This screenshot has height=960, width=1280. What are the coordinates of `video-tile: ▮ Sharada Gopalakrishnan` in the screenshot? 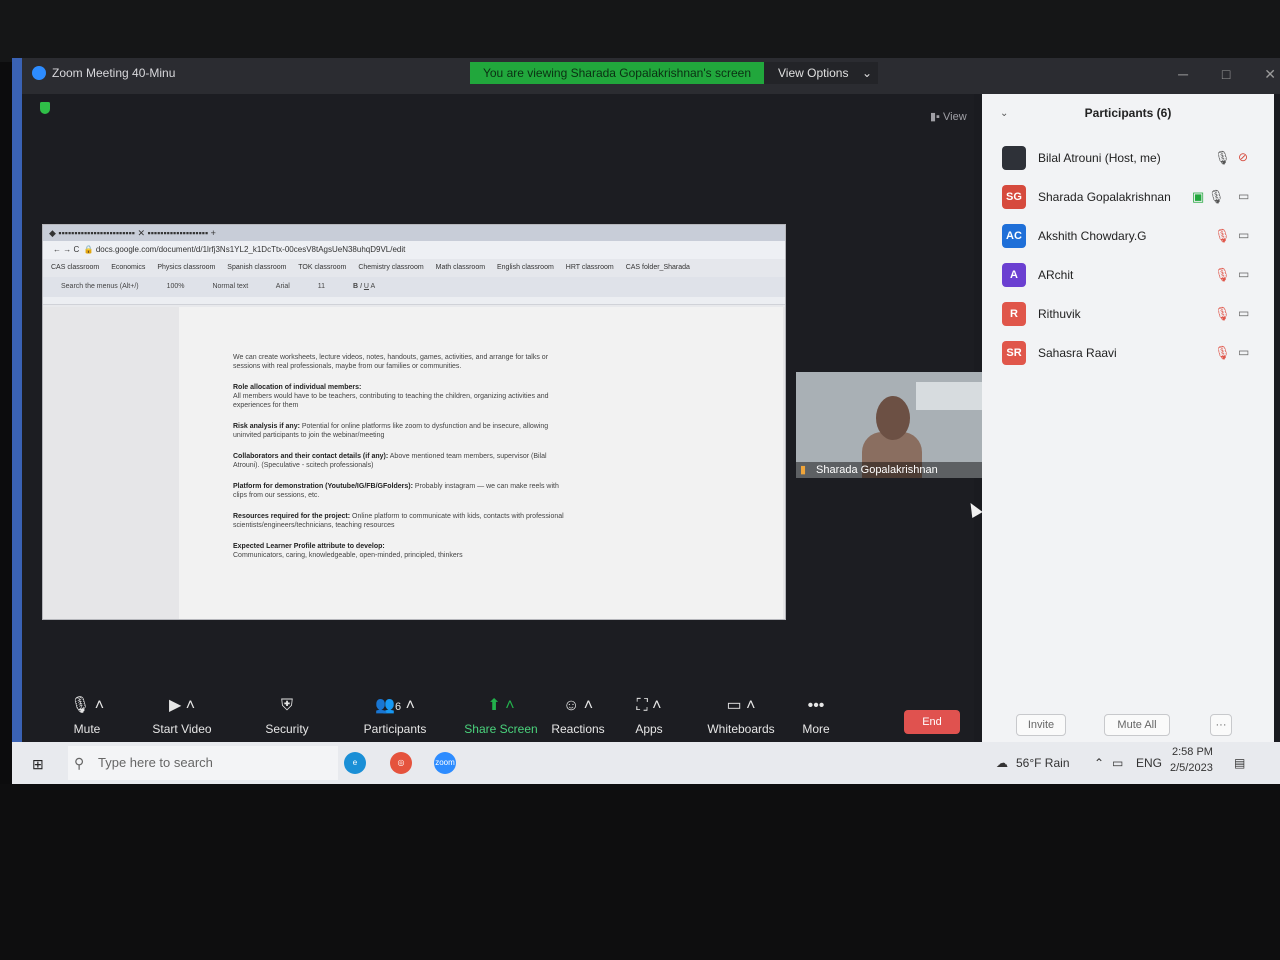 It's located at (889, 425).